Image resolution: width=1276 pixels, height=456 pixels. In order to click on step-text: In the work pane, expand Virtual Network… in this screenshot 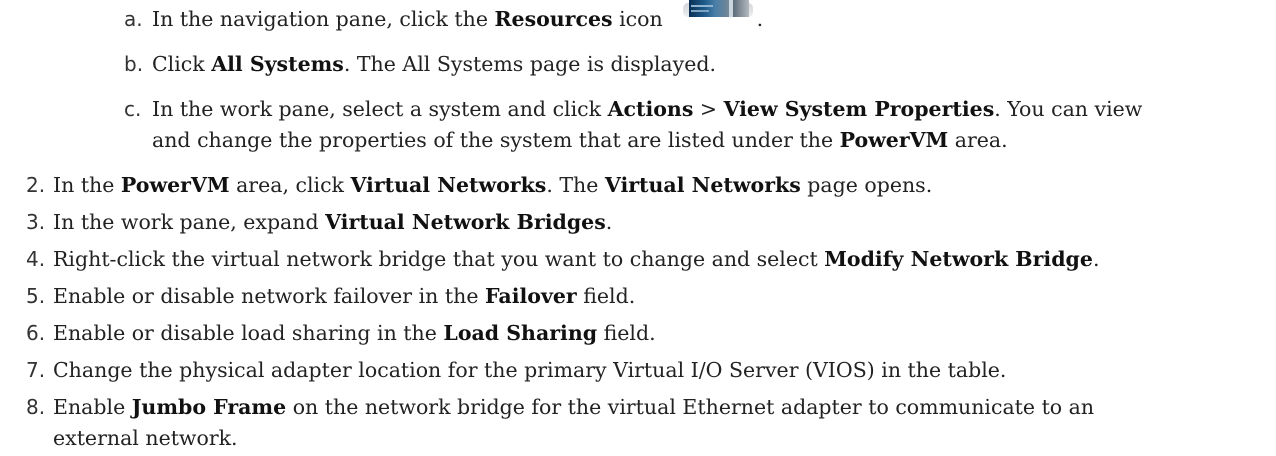, I will do `click(332, 222)`.